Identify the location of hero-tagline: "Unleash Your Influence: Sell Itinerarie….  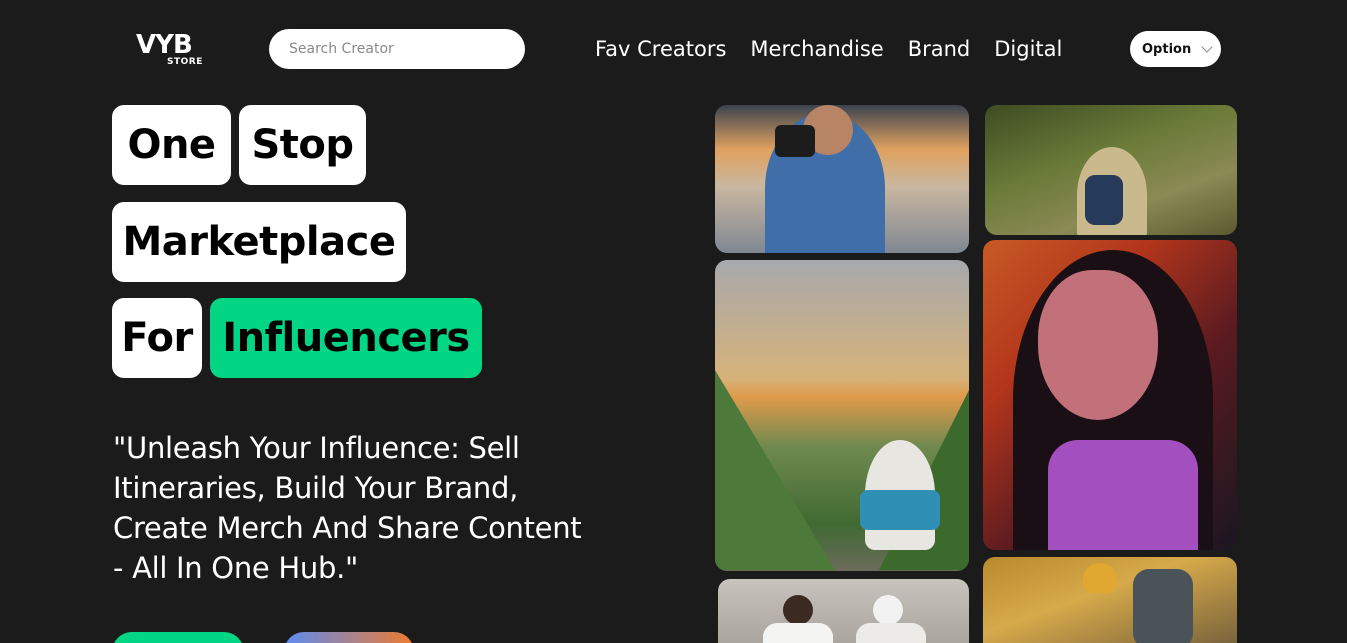
(347, 508).